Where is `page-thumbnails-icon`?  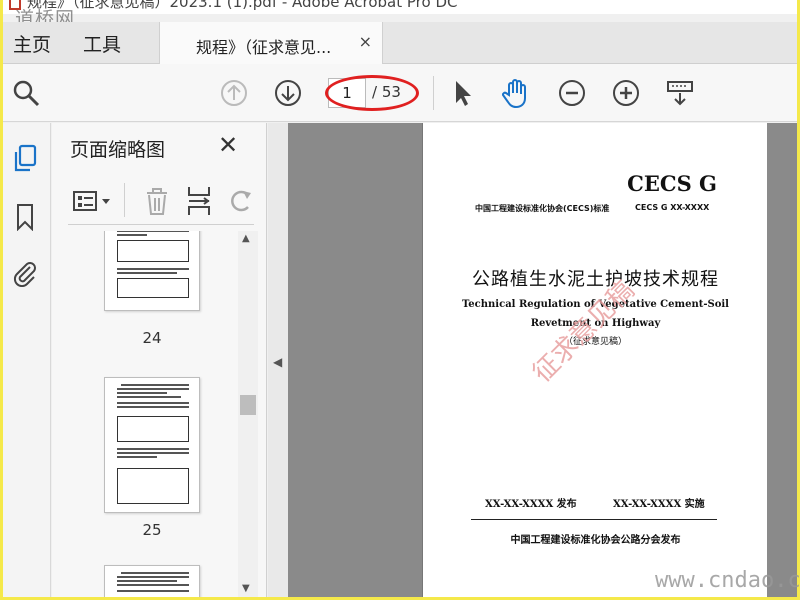 page-thumbnails-icon is located at coordinates (25, 159).